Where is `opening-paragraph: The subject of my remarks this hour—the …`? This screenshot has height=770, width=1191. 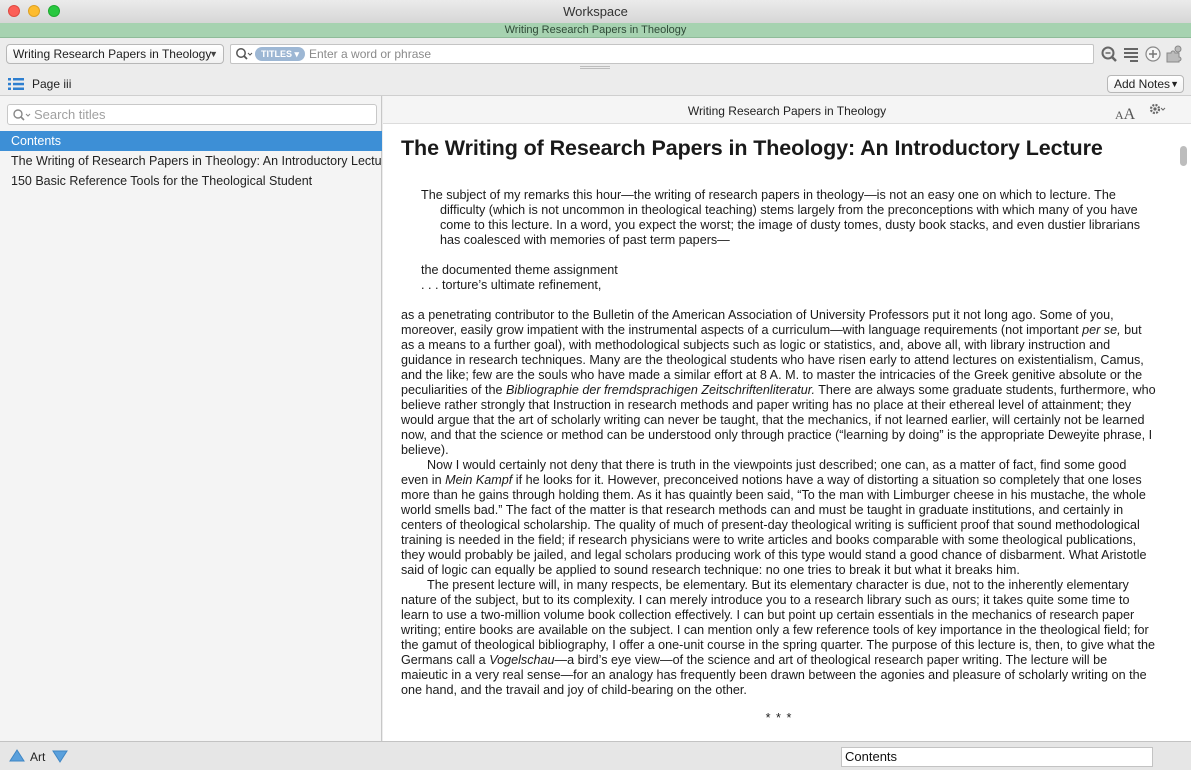
opening-paragraph: The subject of my remarks this hour—the … is located at coordinates (780, 217).